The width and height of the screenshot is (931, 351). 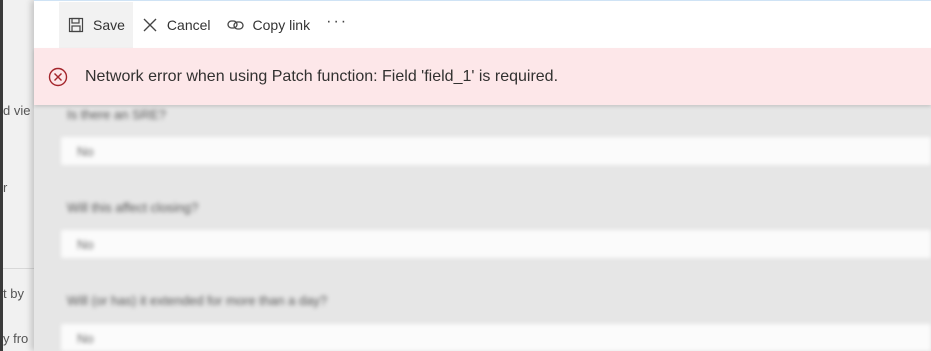 I want to click on more-icon: ···, so click(x=337, y=21).